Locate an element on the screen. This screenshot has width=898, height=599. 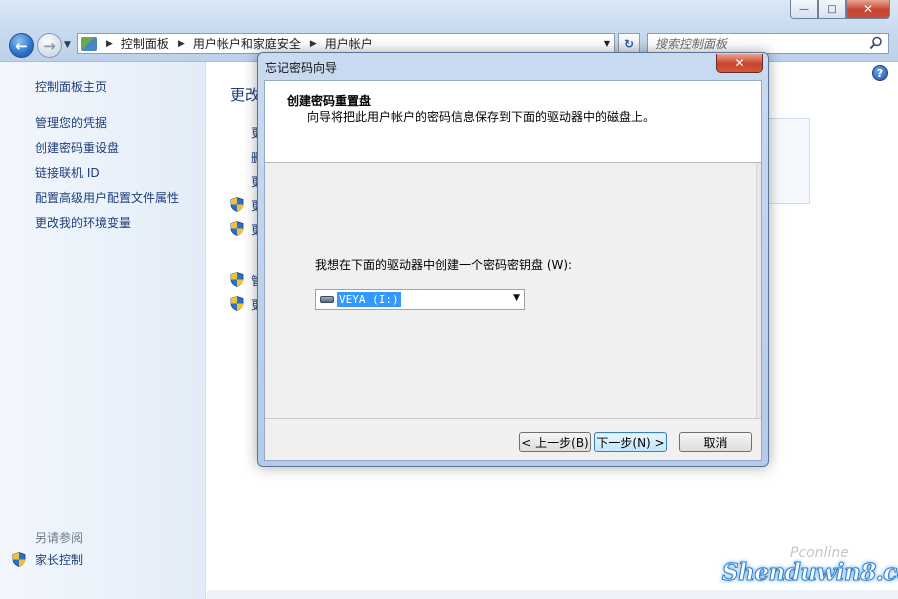
search-input is located at coordinates (755, 43).